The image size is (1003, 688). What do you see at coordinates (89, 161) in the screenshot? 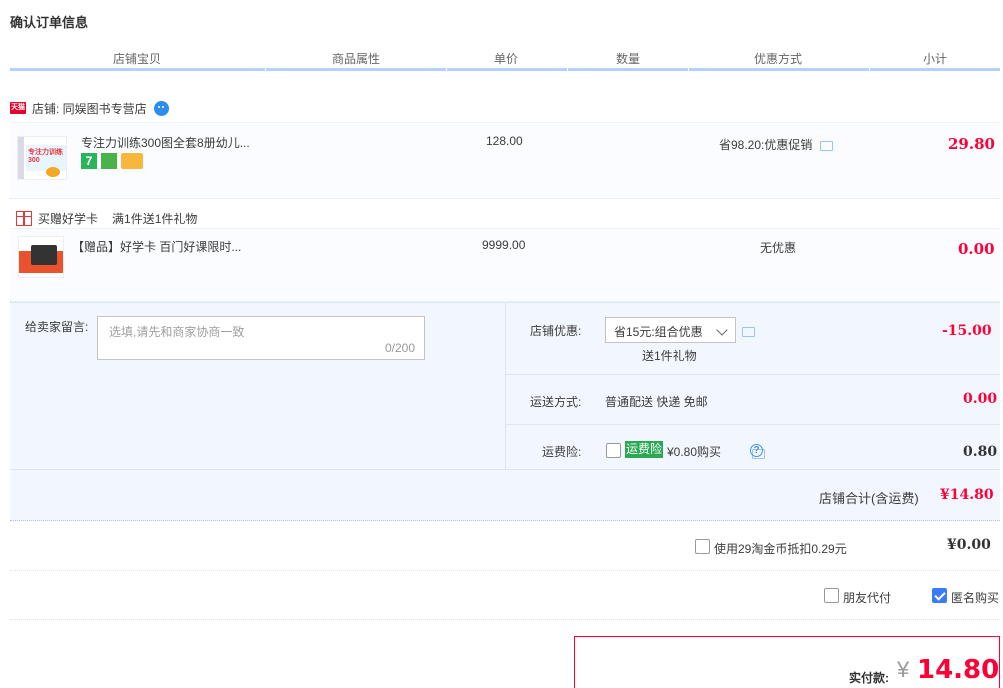
I see `seven-day-return-icon: 7` at bounding box center [89, 161].